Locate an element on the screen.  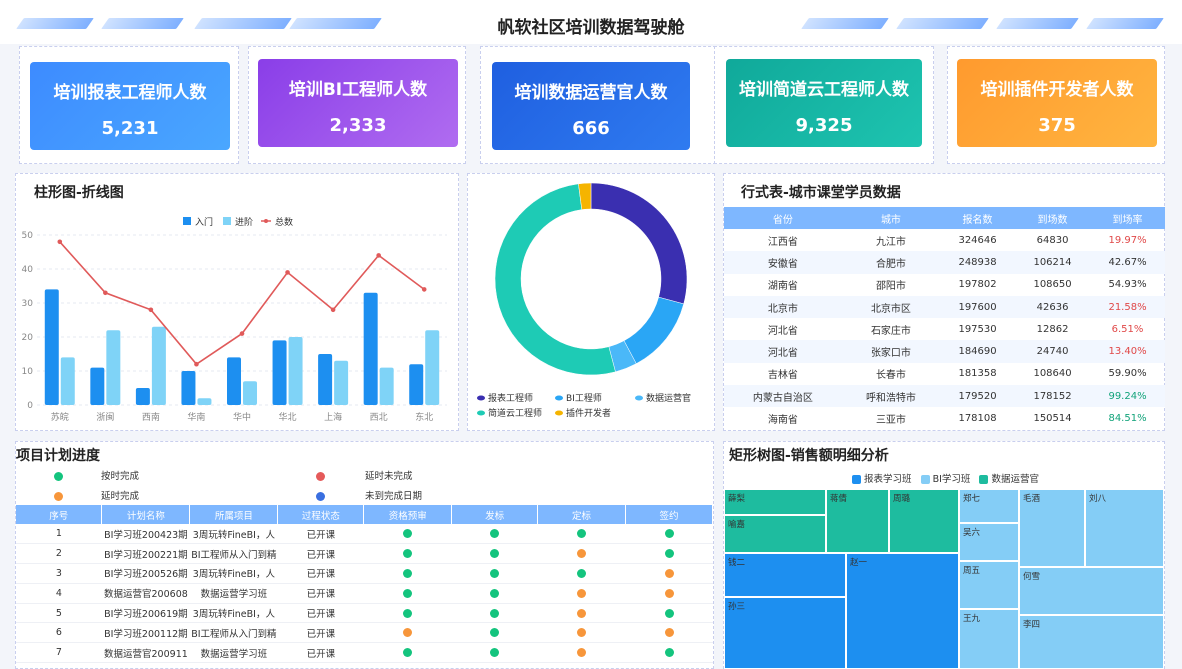
treemap-cell: 周五 is located at coordinates (989, 585).